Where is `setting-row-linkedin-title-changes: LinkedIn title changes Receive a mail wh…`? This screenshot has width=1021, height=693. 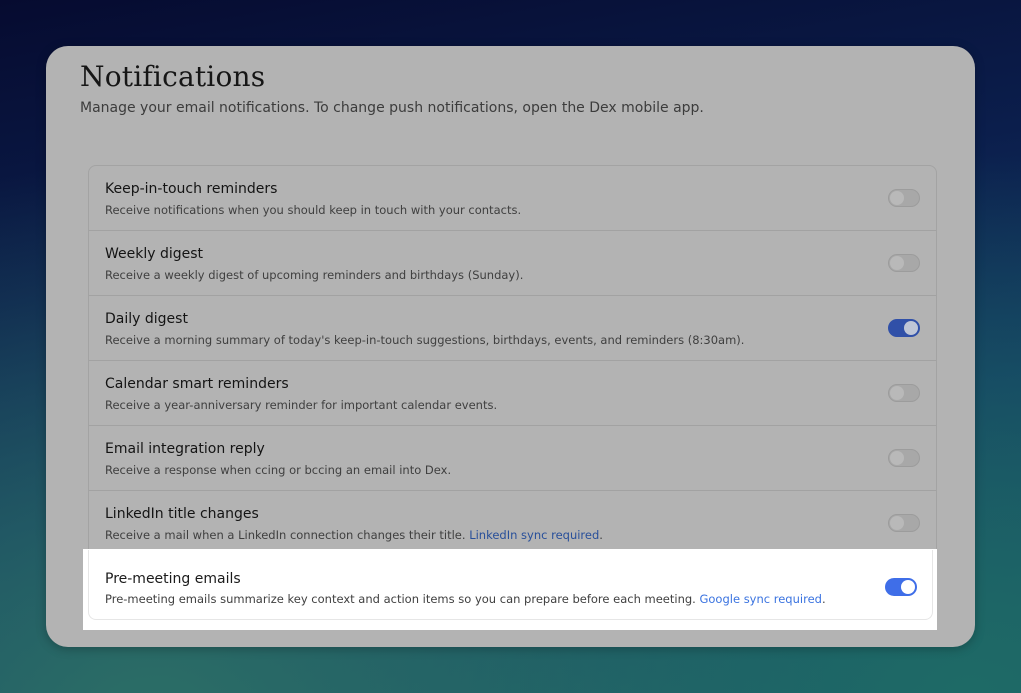
setting-row-linkedin-title-changes: LinkedIn title changes Receive a mail wh… is located at coordinates (512, 523).